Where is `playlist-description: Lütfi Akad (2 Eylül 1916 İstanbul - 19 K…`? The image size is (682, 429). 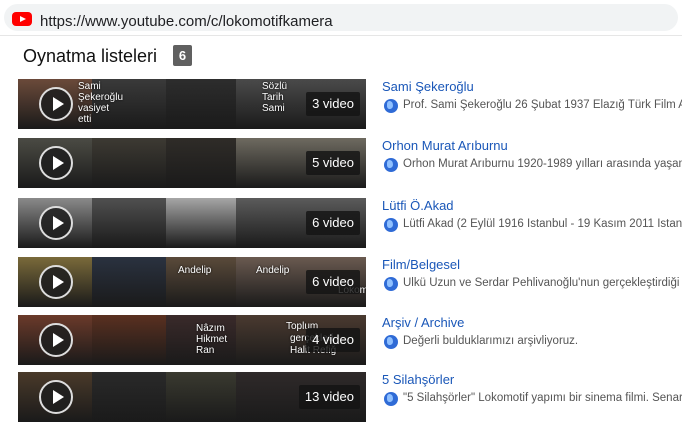 playlist-description: Lütfi Akad (2 Eylül 1916 İstanbul - 19 K… is located at coordinates (542, 224).